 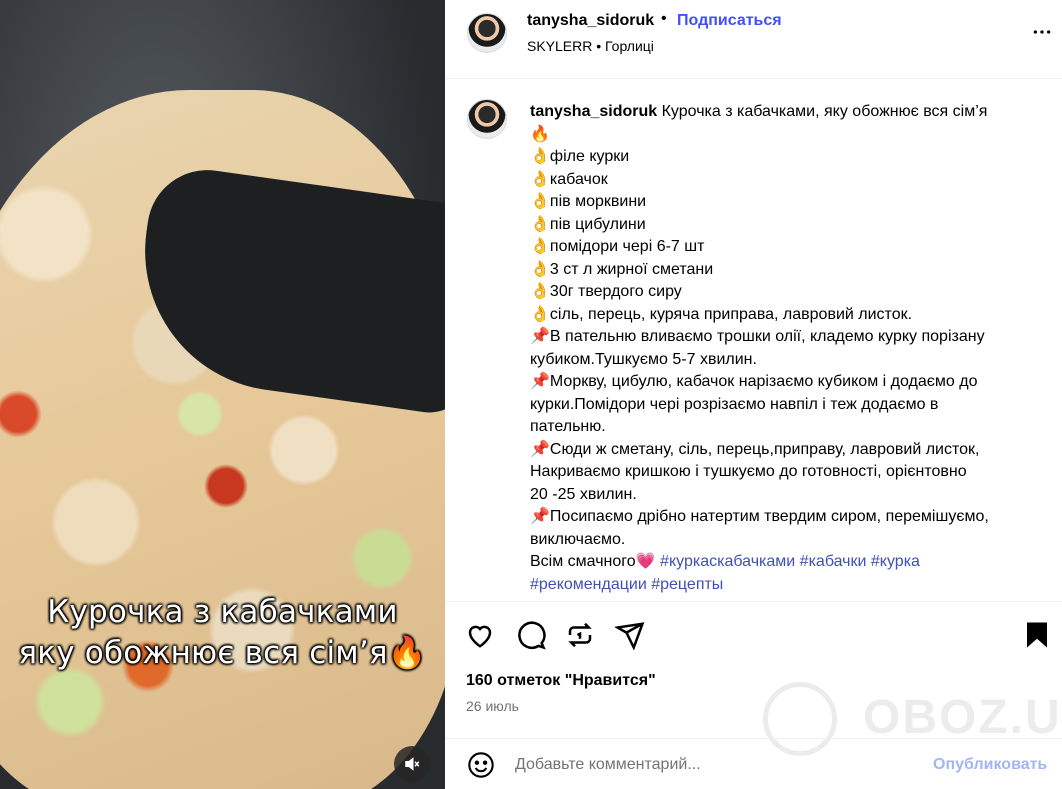 I want to click on watermark-text: OBOZ.UA, so click(x=962, y=717).